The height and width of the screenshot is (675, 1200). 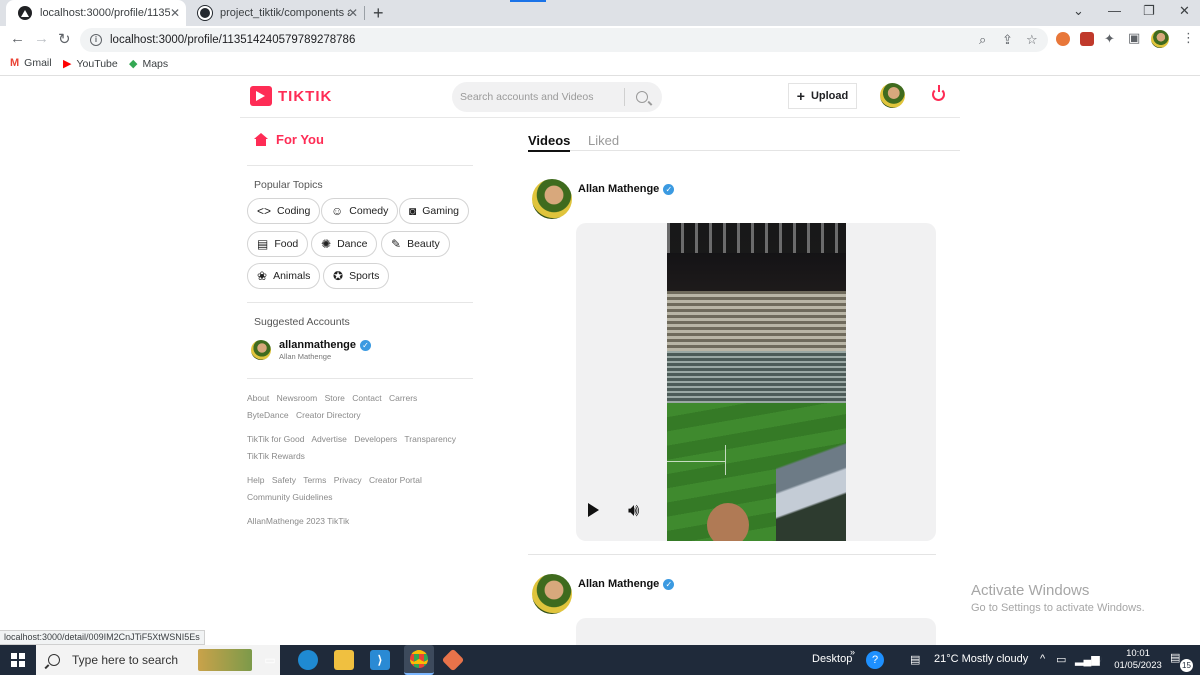 I want to click on tab-liked: Liked, so click(x=603, y=140).